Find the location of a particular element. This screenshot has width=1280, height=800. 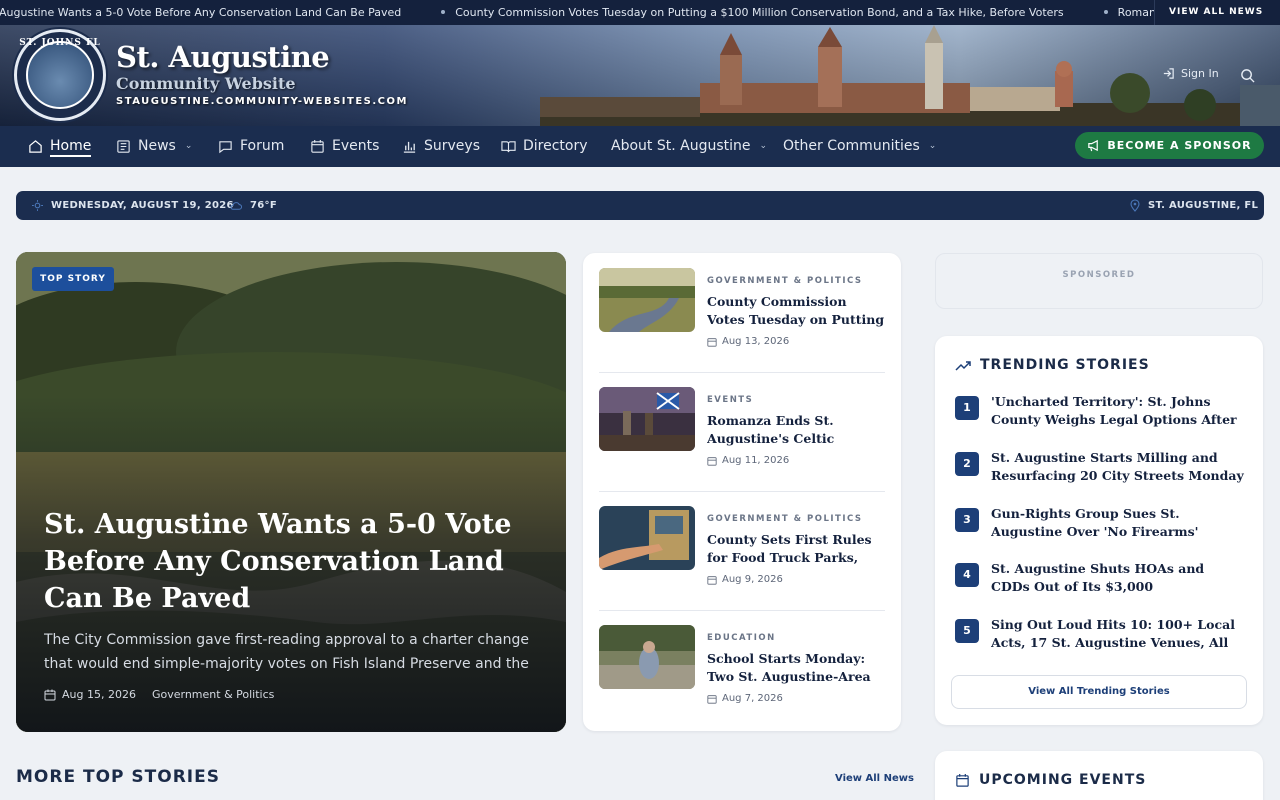

events-heading-text: UPCOMING EVENTS is located at coordinates (1063, 780).